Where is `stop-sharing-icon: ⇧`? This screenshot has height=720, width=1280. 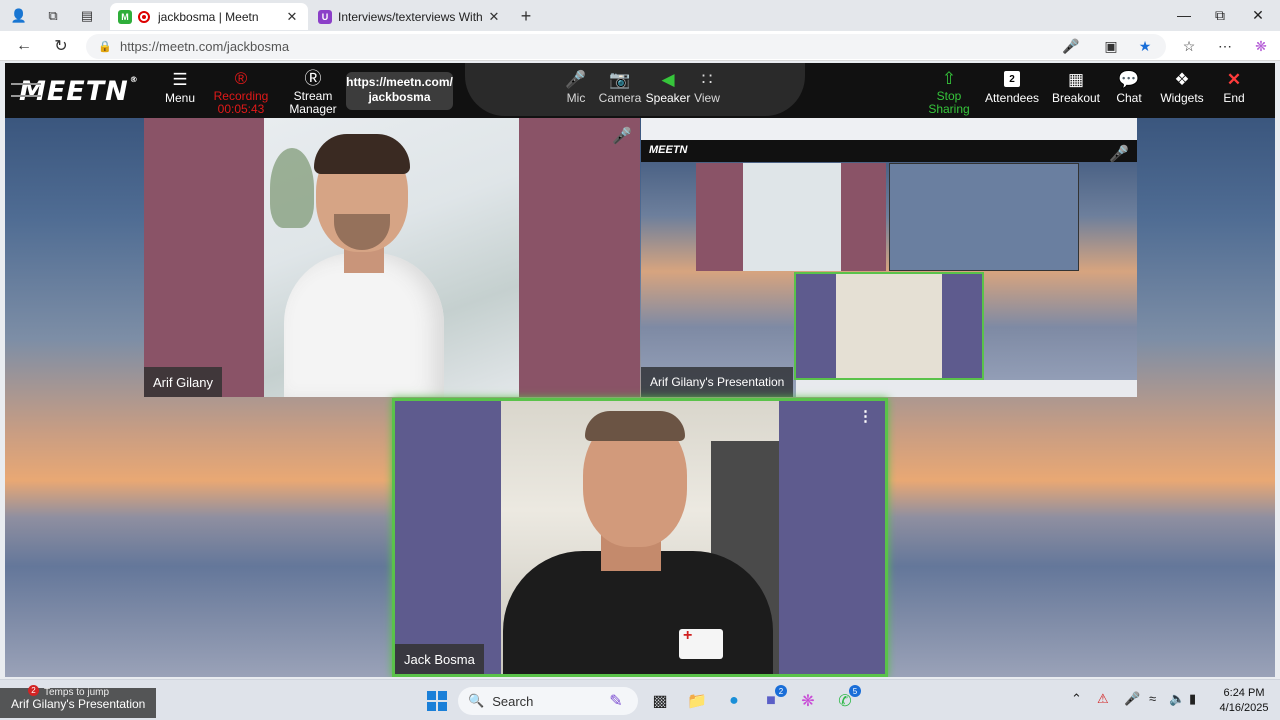 stop-sharing-icon: ⇧ is located at coordinates (949, 78).